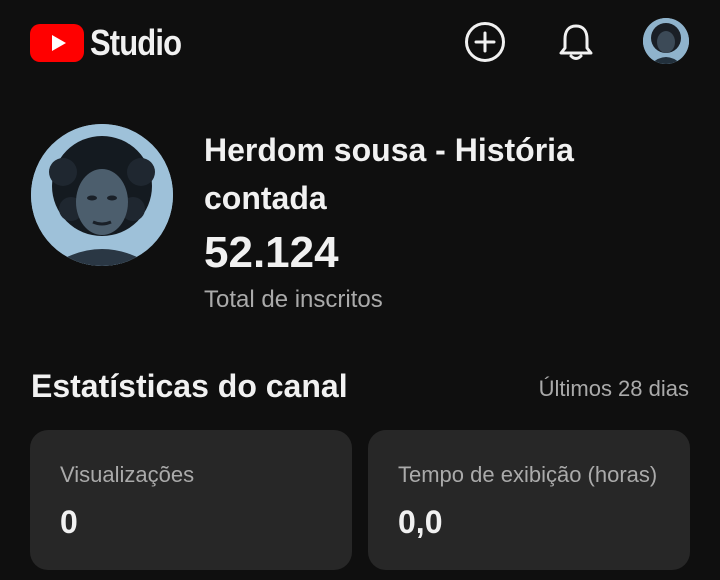 Image resolution: width=720 pixels, height=580 pixels. I want to click on channel-avatar-image, so click(102, 195).